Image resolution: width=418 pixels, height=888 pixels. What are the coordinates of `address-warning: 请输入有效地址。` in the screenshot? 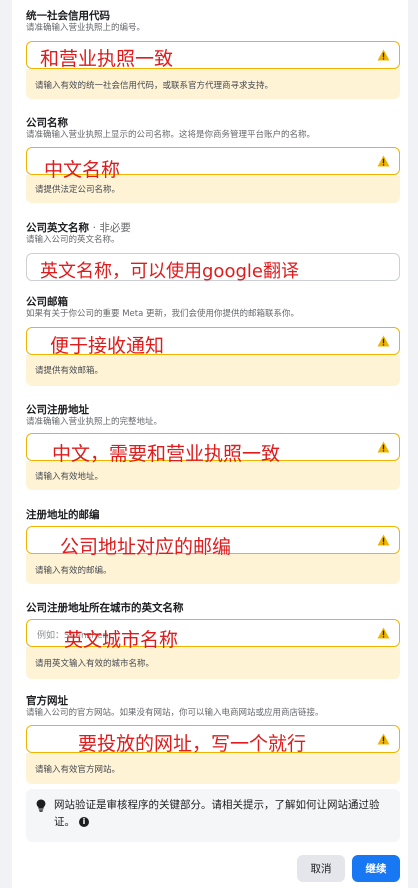 It's located at (213, 475).